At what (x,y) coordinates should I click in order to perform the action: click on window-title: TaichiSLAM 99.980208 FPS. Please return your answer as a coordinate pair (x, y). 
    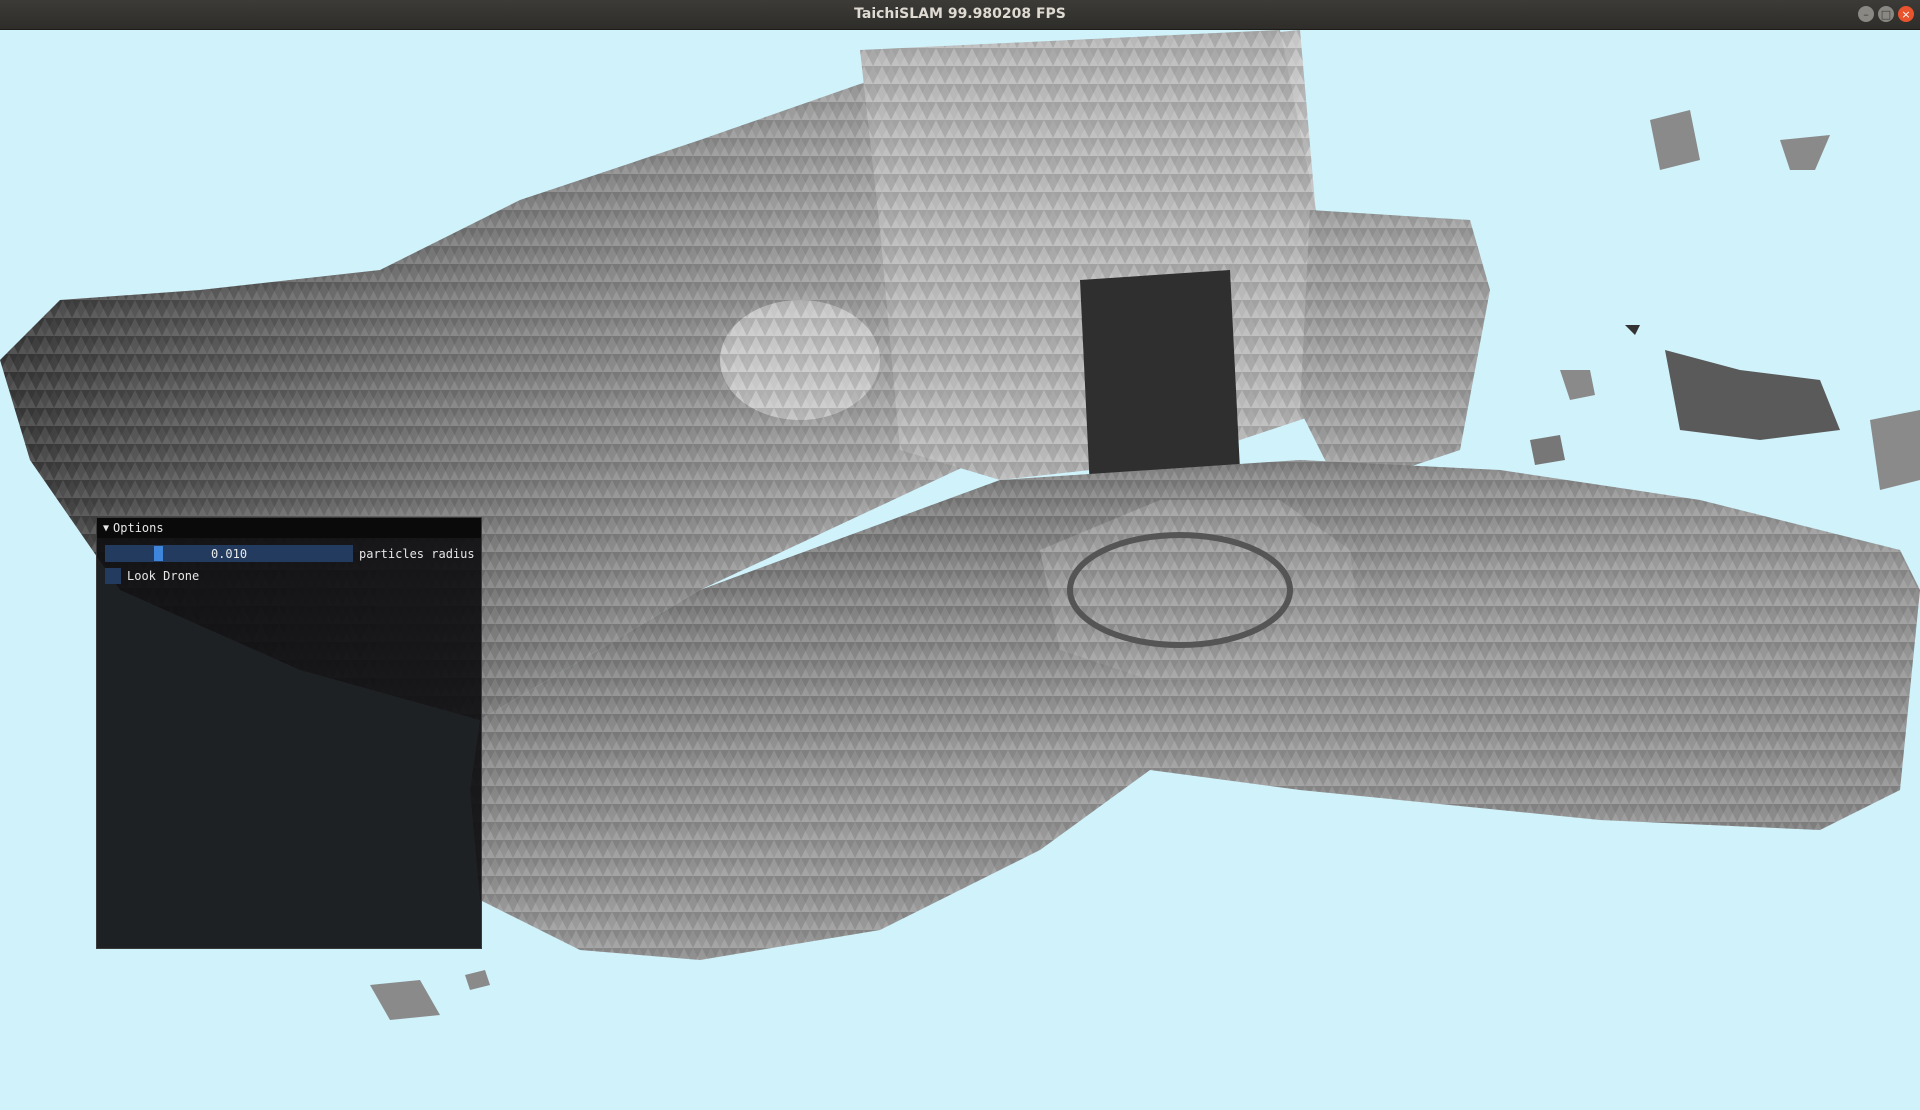
    Looking at the image, I should click on (960, 14).